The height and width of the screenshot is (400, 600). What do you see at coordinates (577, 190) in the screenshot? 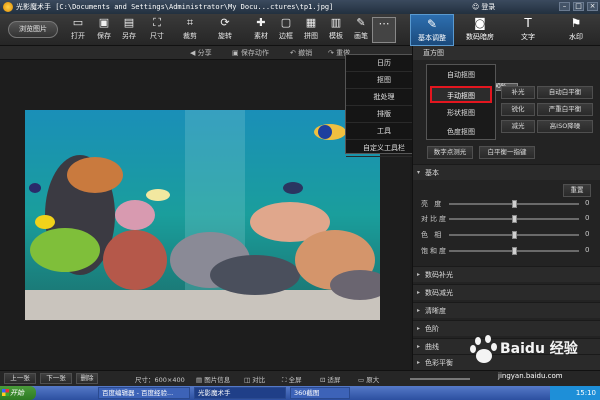
I see `reset-button: 重置` at bounding box center [577, 190].